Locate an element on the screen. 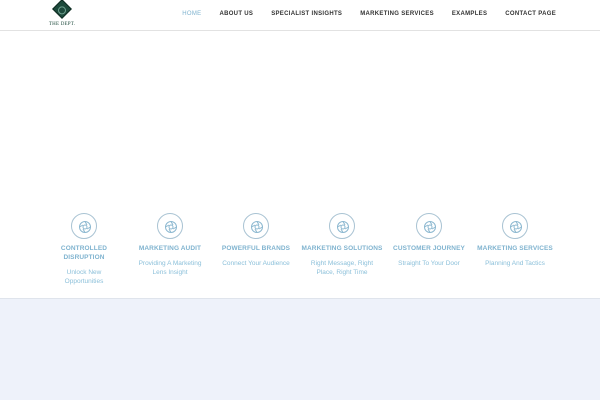  feature-title: CUSTOMER JOURNEY is located at coordinates (429, 248).